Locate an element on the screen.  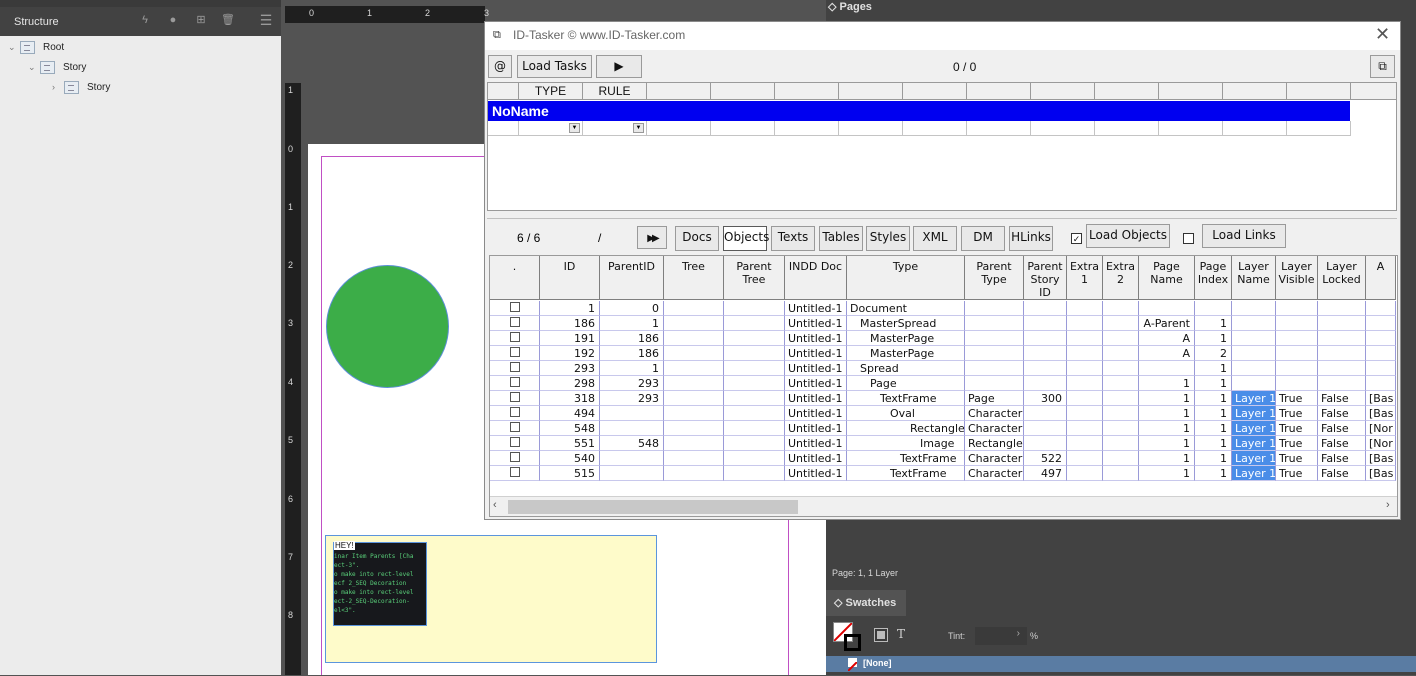
tab-xml: XML is located at coordinates (935, 238).